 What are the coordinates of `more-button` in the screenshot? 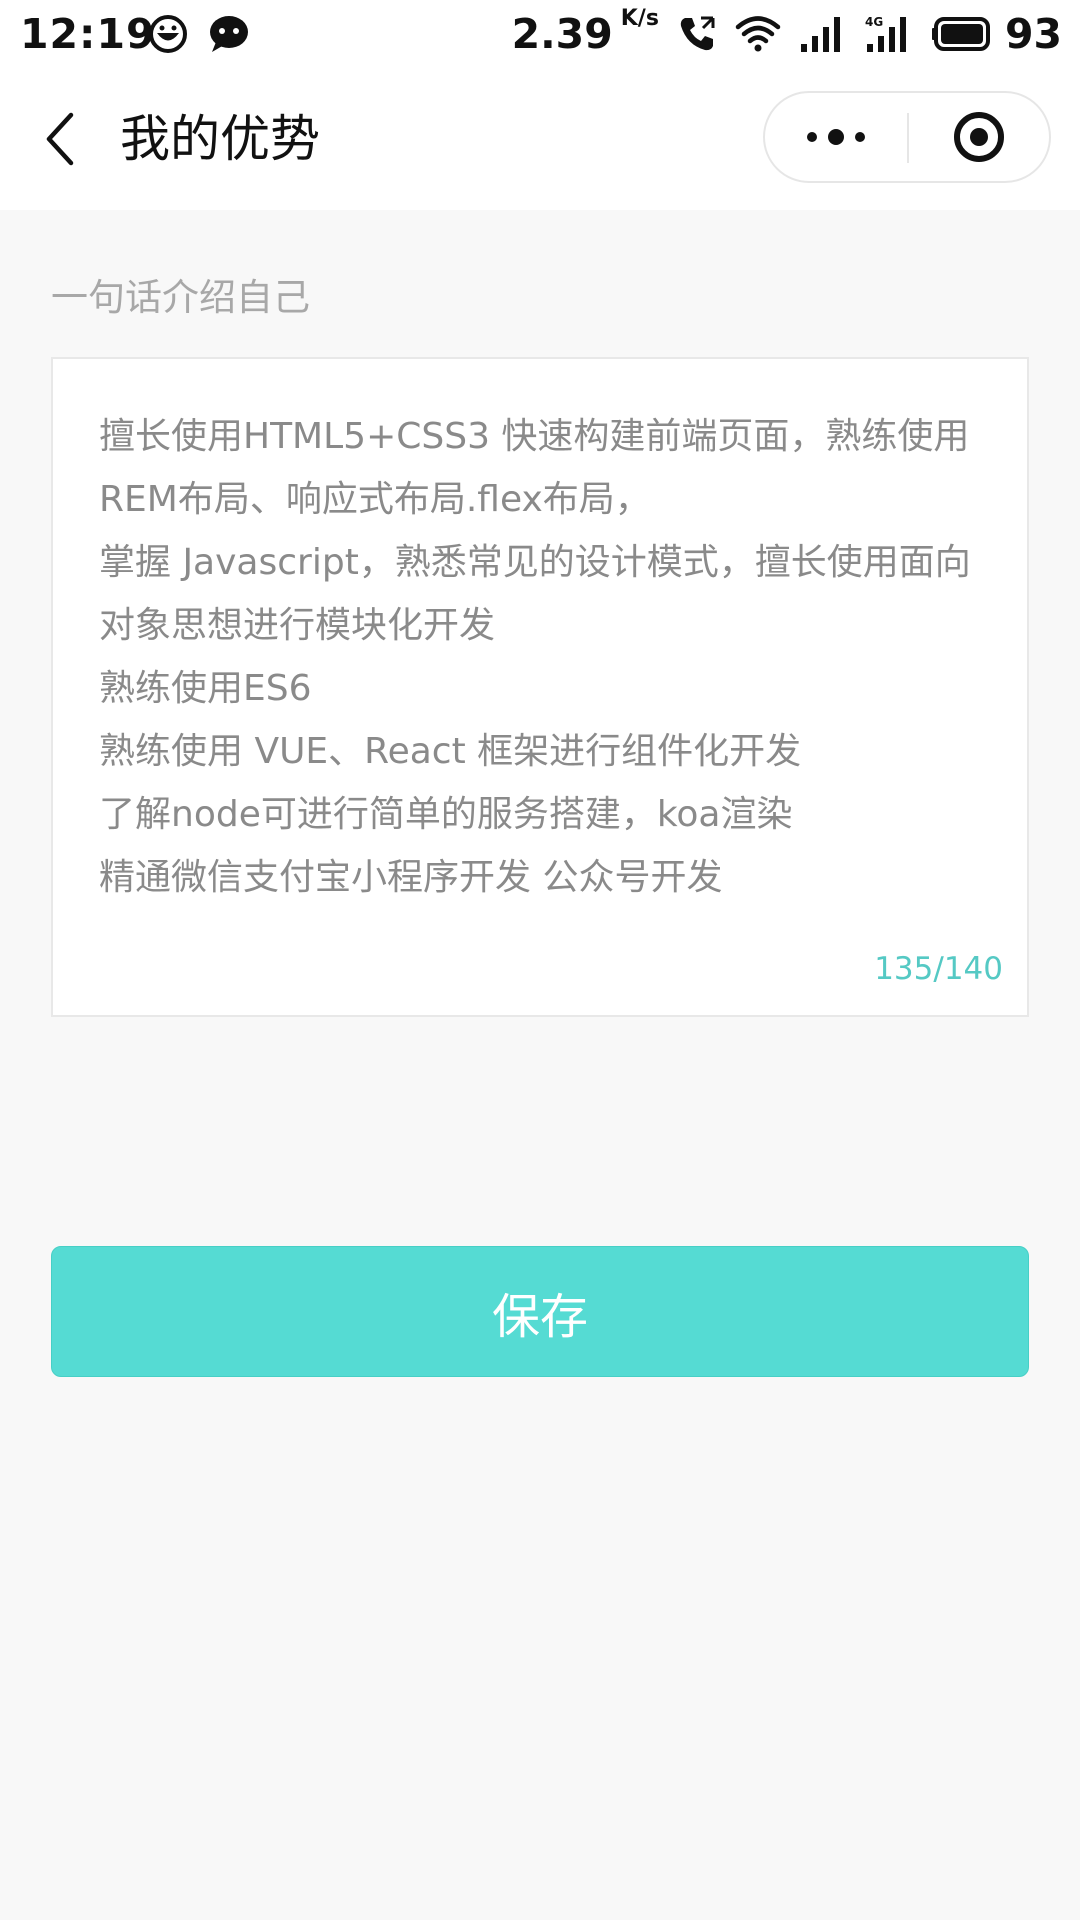 It's located at (836, 137).